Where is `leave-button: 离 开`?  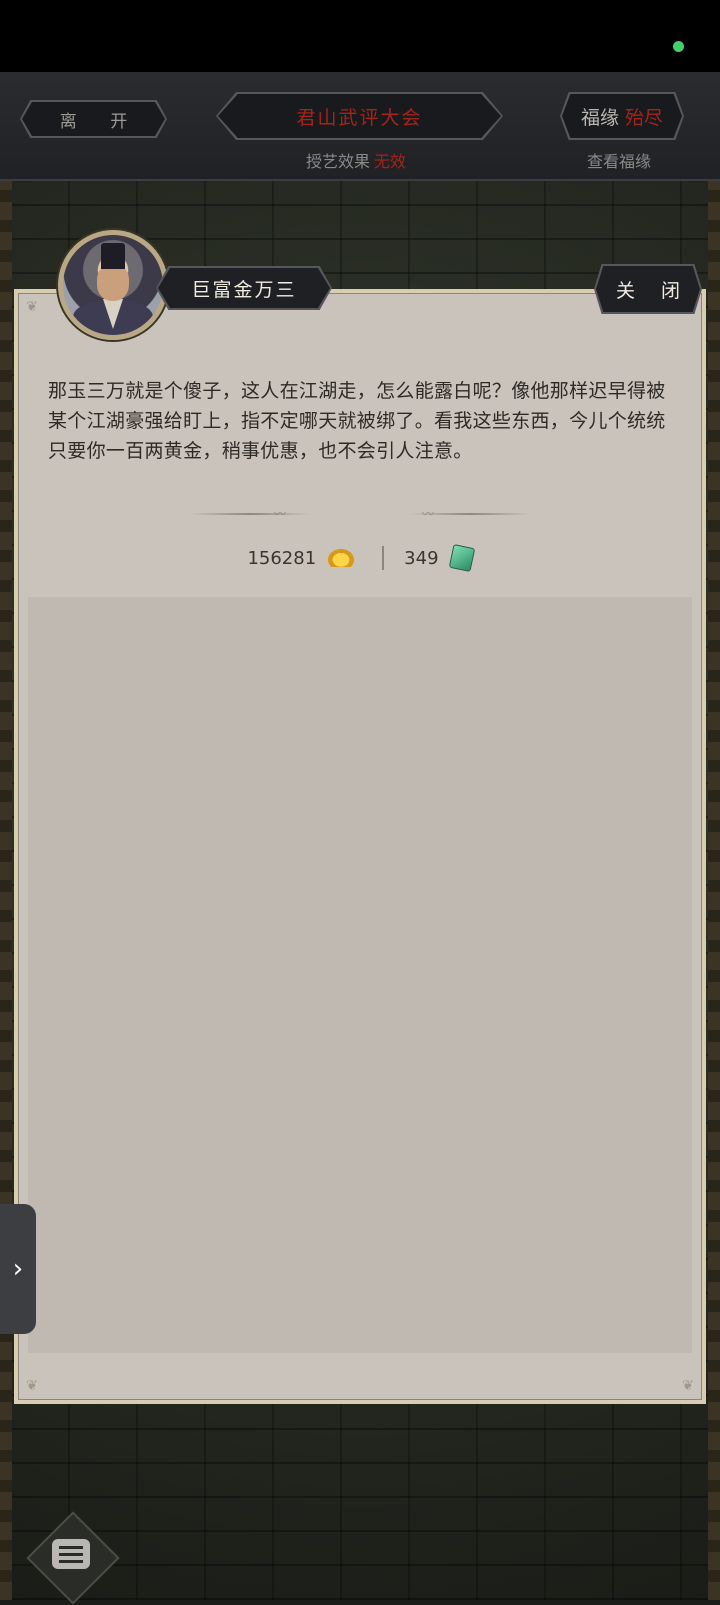
leave-button: 离 开 is located at coordinates (93, 119).